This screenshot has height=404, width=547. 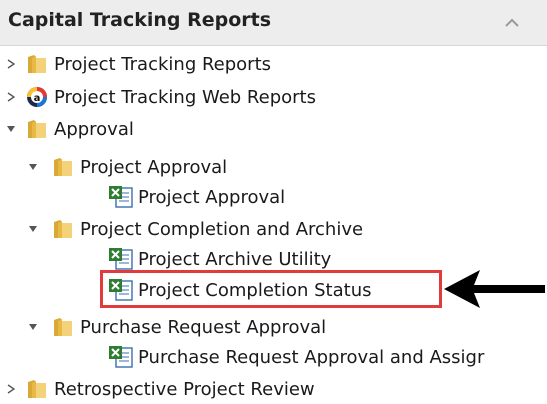 I want to click on tree-item-label: Project Tracking Reports, so click(x=163, y=64).